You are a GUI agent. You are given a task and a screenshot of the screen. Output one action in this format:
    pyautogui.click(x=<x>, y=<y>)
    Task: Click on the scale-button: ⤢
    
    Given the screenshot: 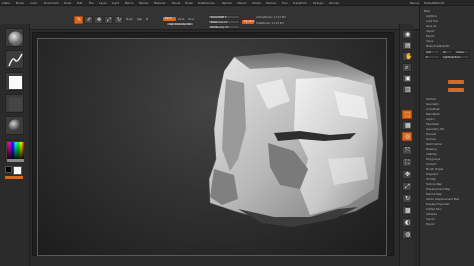 What is the action you would take?
    pyautogui.click(x=108, y=20)
    